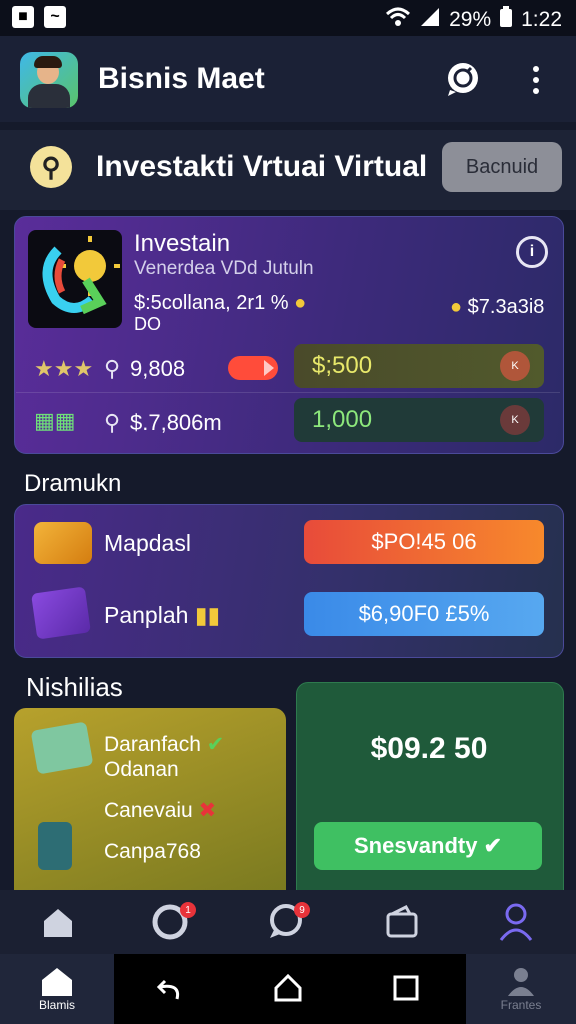  Describe the element at coordinates (176, 422) in the screenshot. I see `row2-value: $.7,806m` at that location.